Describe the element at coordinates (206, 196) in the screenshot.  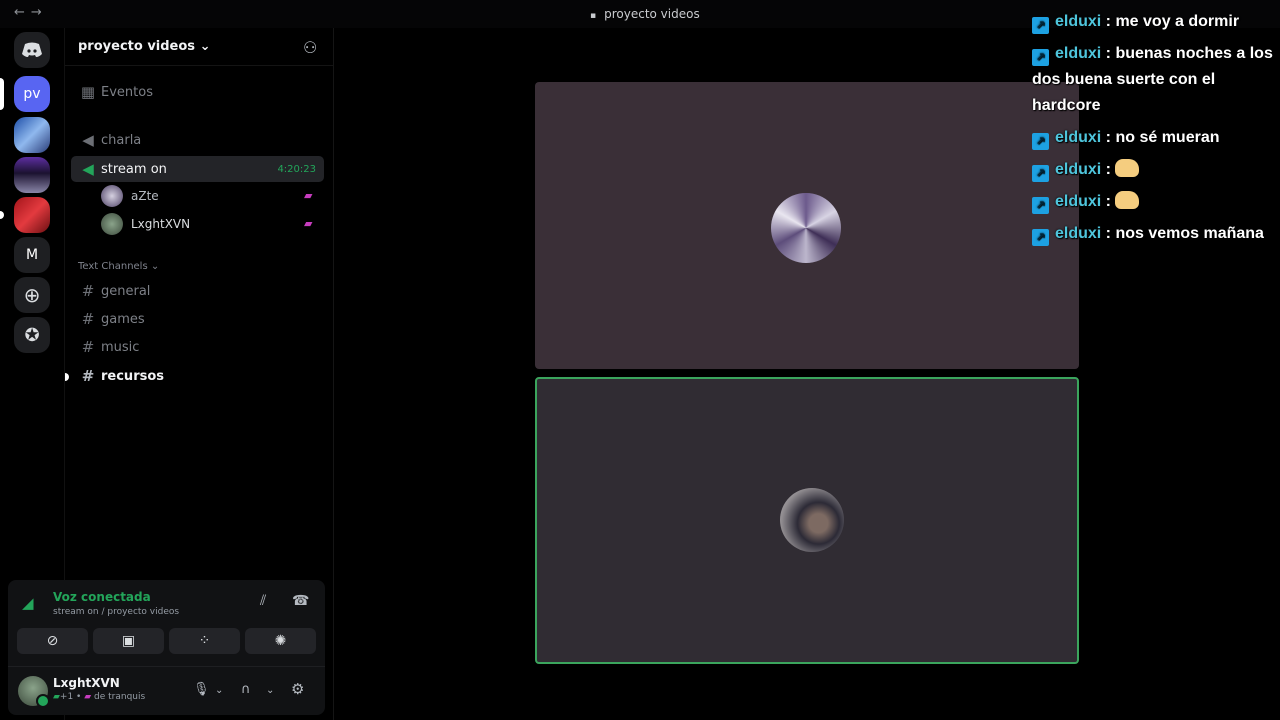
I see `voice-user-azte: aZte ▰` at that location.